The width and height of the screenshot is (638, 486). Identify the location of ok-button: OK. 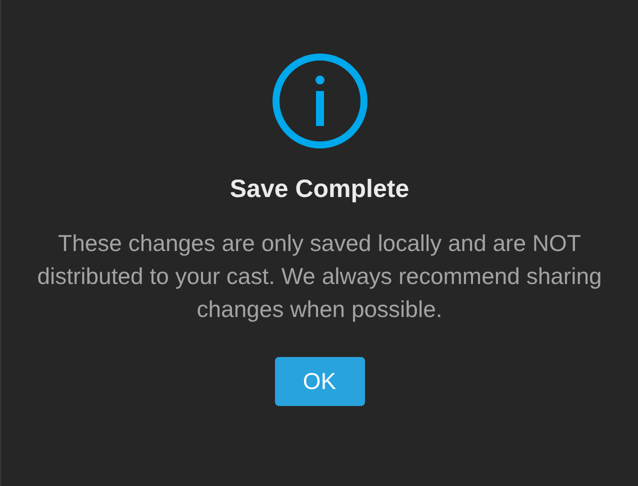
(319, 381).